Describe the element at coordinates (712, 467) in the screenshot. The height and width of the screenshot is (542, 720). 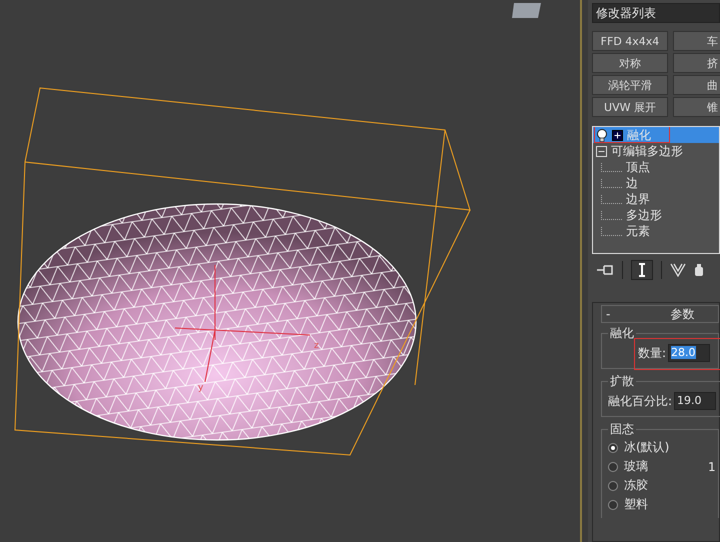
I see `value-text: 1` at that location.